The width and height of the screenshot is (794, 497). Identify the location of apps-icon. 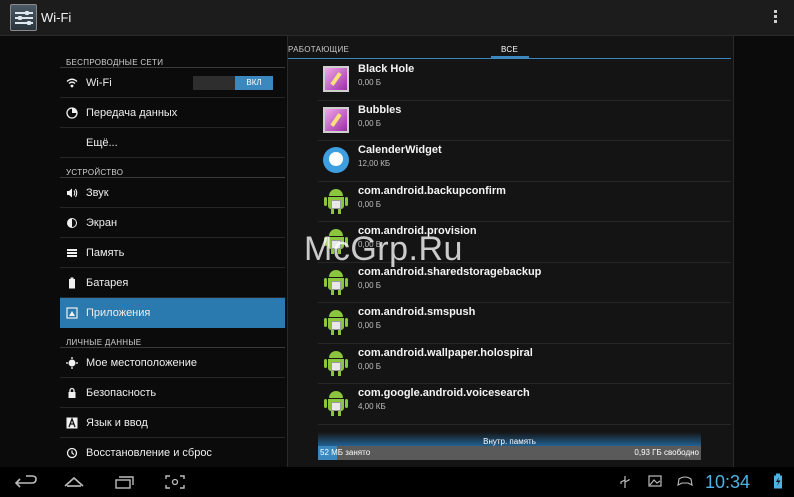
(72, 313).